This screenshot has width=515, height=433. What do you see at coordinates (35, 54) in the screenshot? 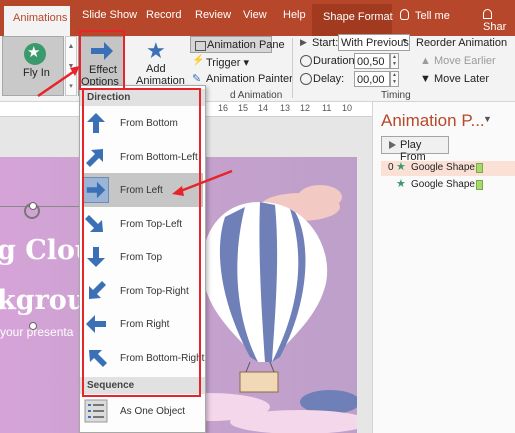
I see `fly-in-star-icon` at bounding box center [35, 54].